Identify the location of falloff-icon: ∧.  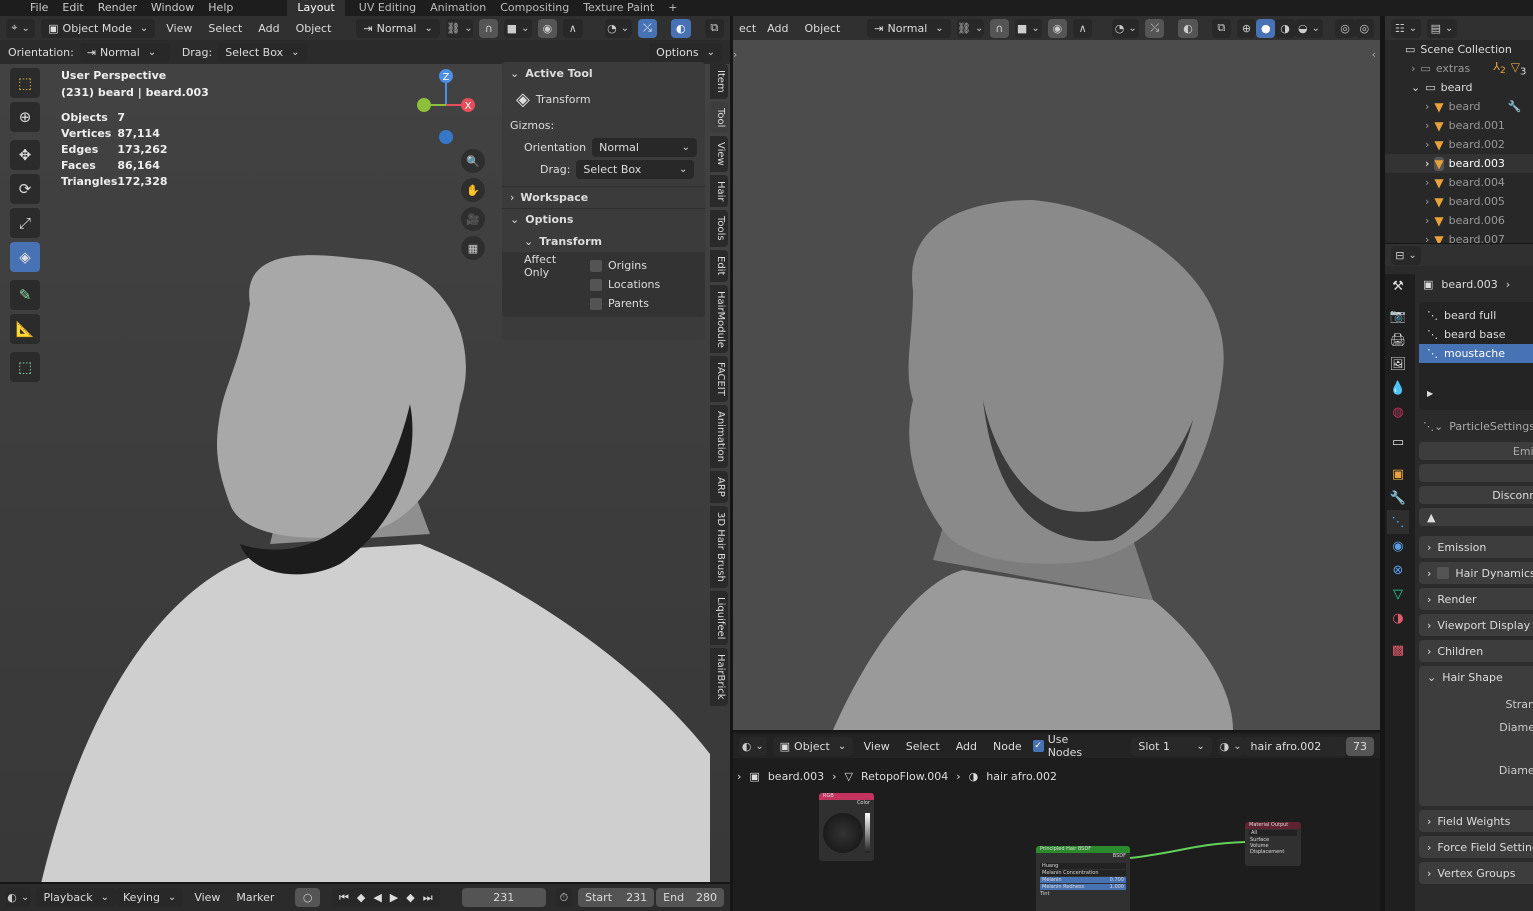
(1083, 28).